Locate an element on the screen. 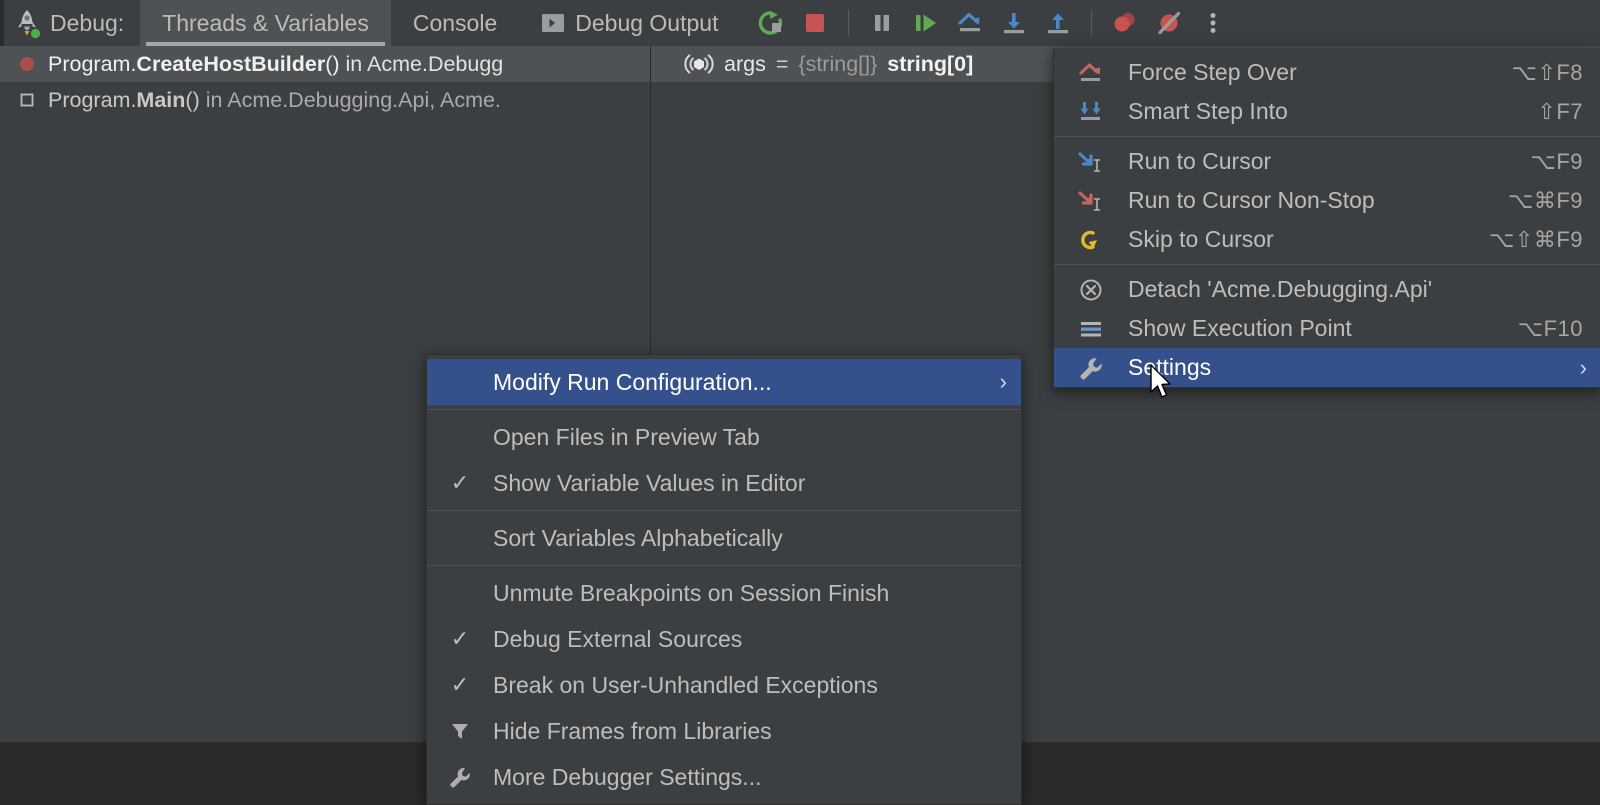  menu-item-smart-step-into: Smart Step Into ⇧F7 is located at coordinates (1327, 111).